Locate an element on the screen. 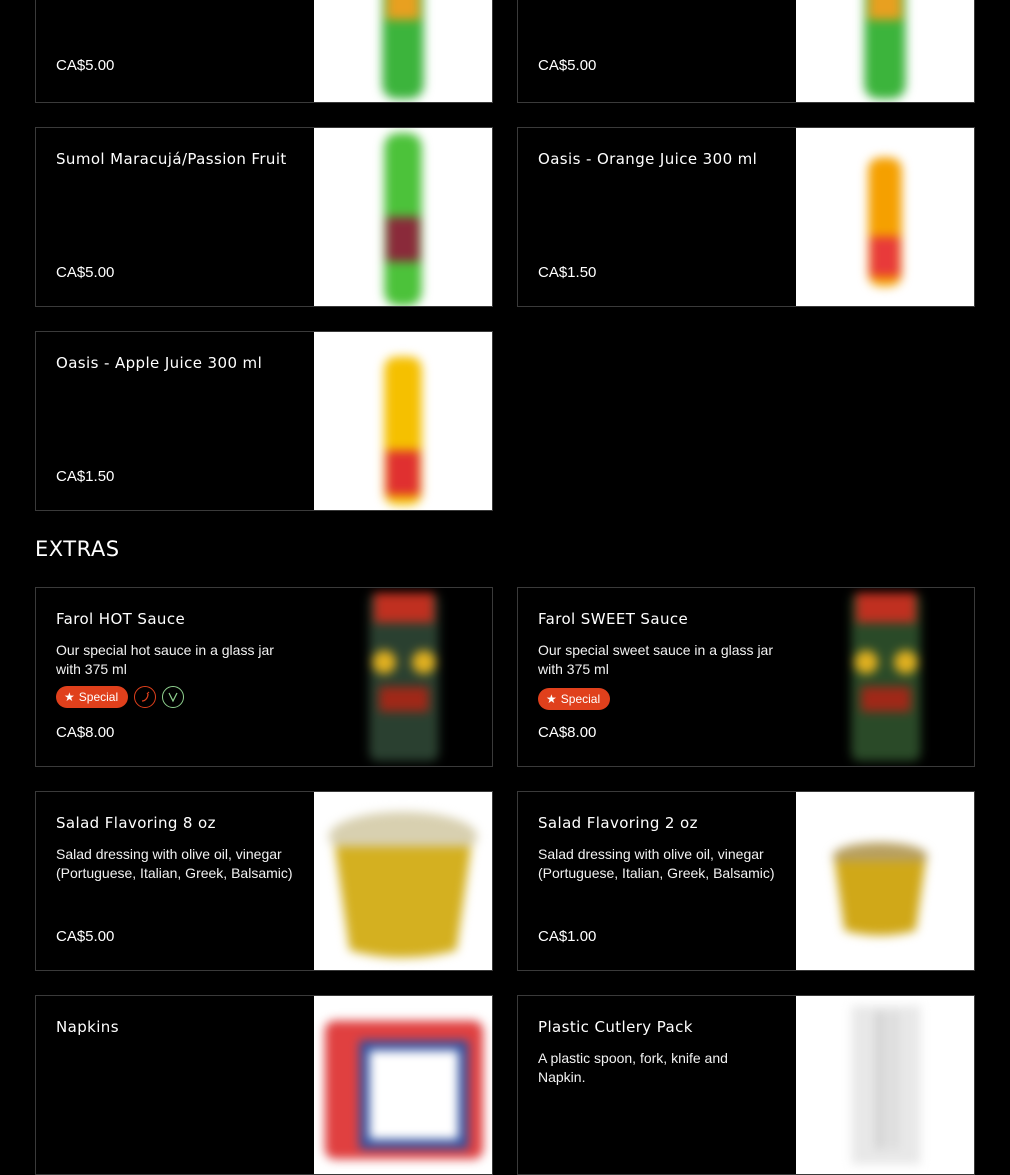 The width and height of the screenshot is (1010, 1175). item-title: Farol SWEET Sauce is located at coordinates (613, 619).